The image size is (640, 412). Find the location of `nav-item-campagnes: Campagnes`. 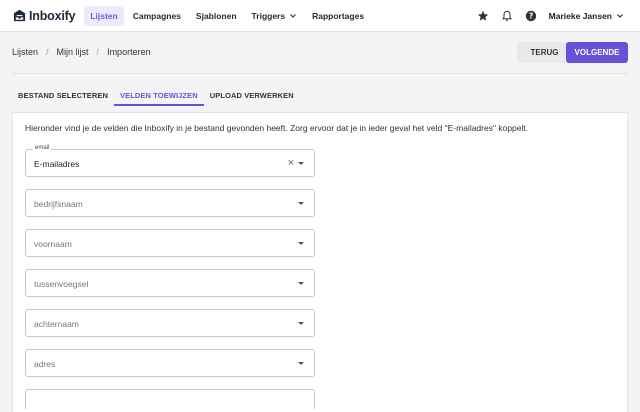

nav-item-campagnes: Campagnes is located at coordinates (157, 16).